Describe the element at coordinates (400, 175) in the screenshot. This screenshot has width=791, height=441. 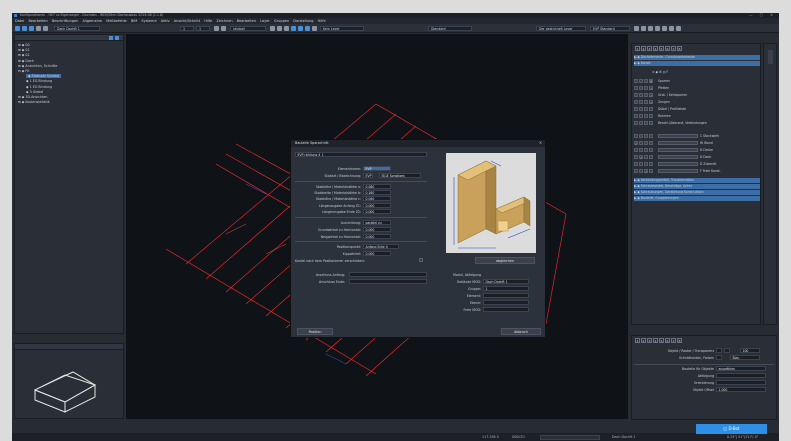
I see `bauteil-option: ISGE Sonstiges` at that location.